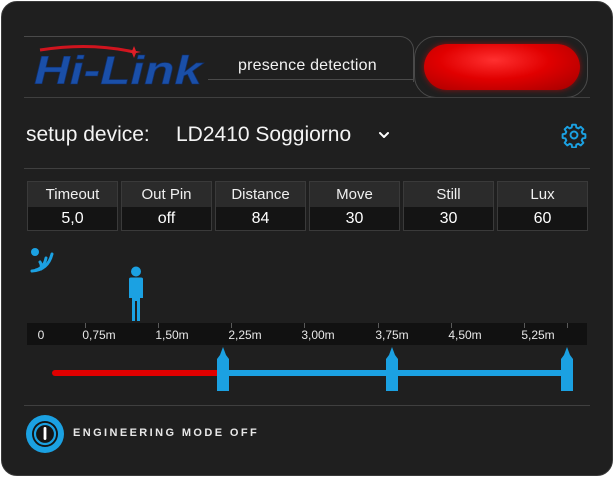 The height and width of the screenshot is (478, 615). I want to click on ruler-tick-label: 1,50m, so click(172, 335).